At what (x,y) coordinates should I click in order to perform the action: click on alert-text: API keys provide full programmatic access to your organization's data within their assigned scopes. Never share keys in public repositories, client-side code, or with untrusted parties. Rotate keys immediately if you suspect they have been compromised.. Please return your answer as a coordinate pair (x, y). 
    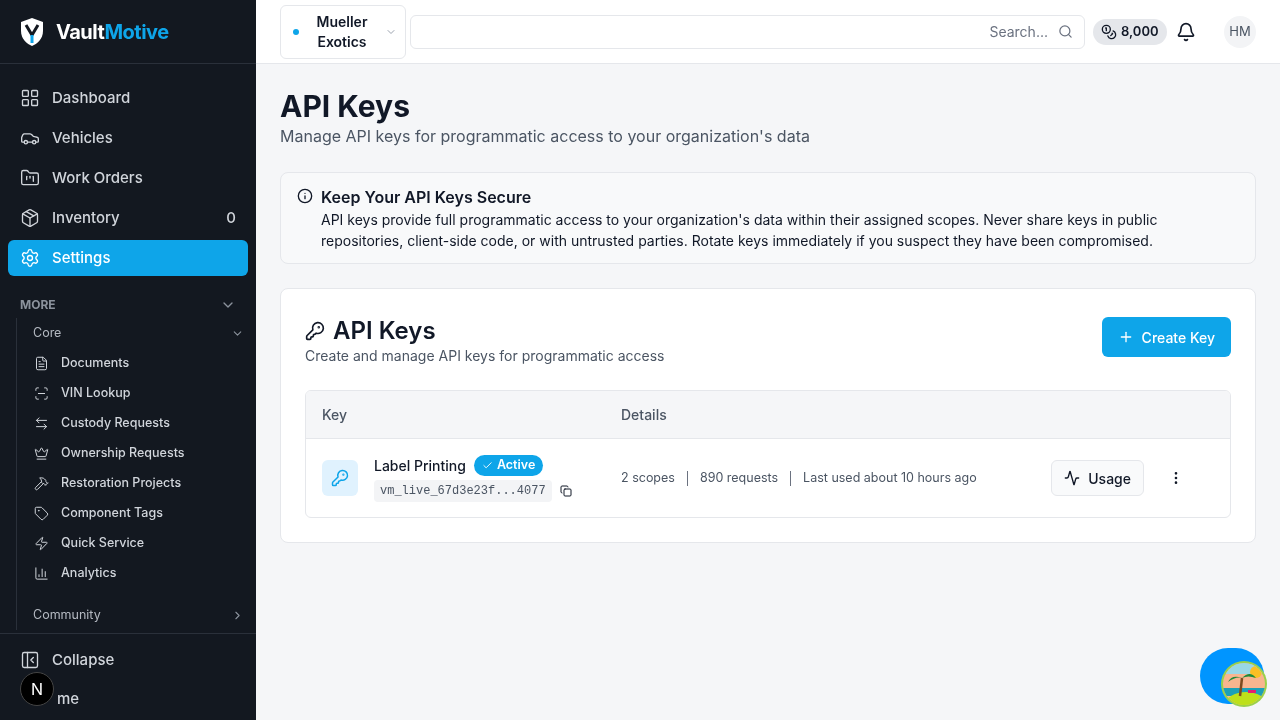
    Looking at the image, I should click on (740, 230).